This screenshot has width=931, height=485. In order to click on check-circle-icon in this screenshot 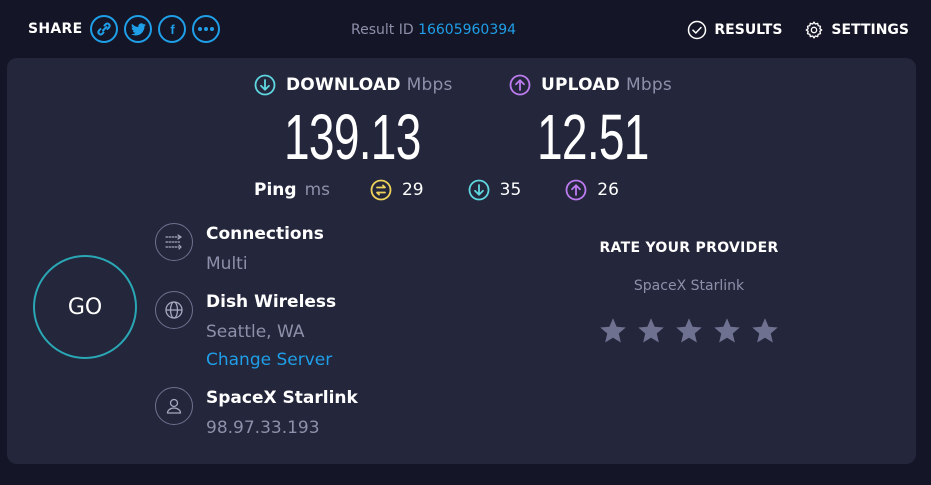, I will do `click(697, 30)`.